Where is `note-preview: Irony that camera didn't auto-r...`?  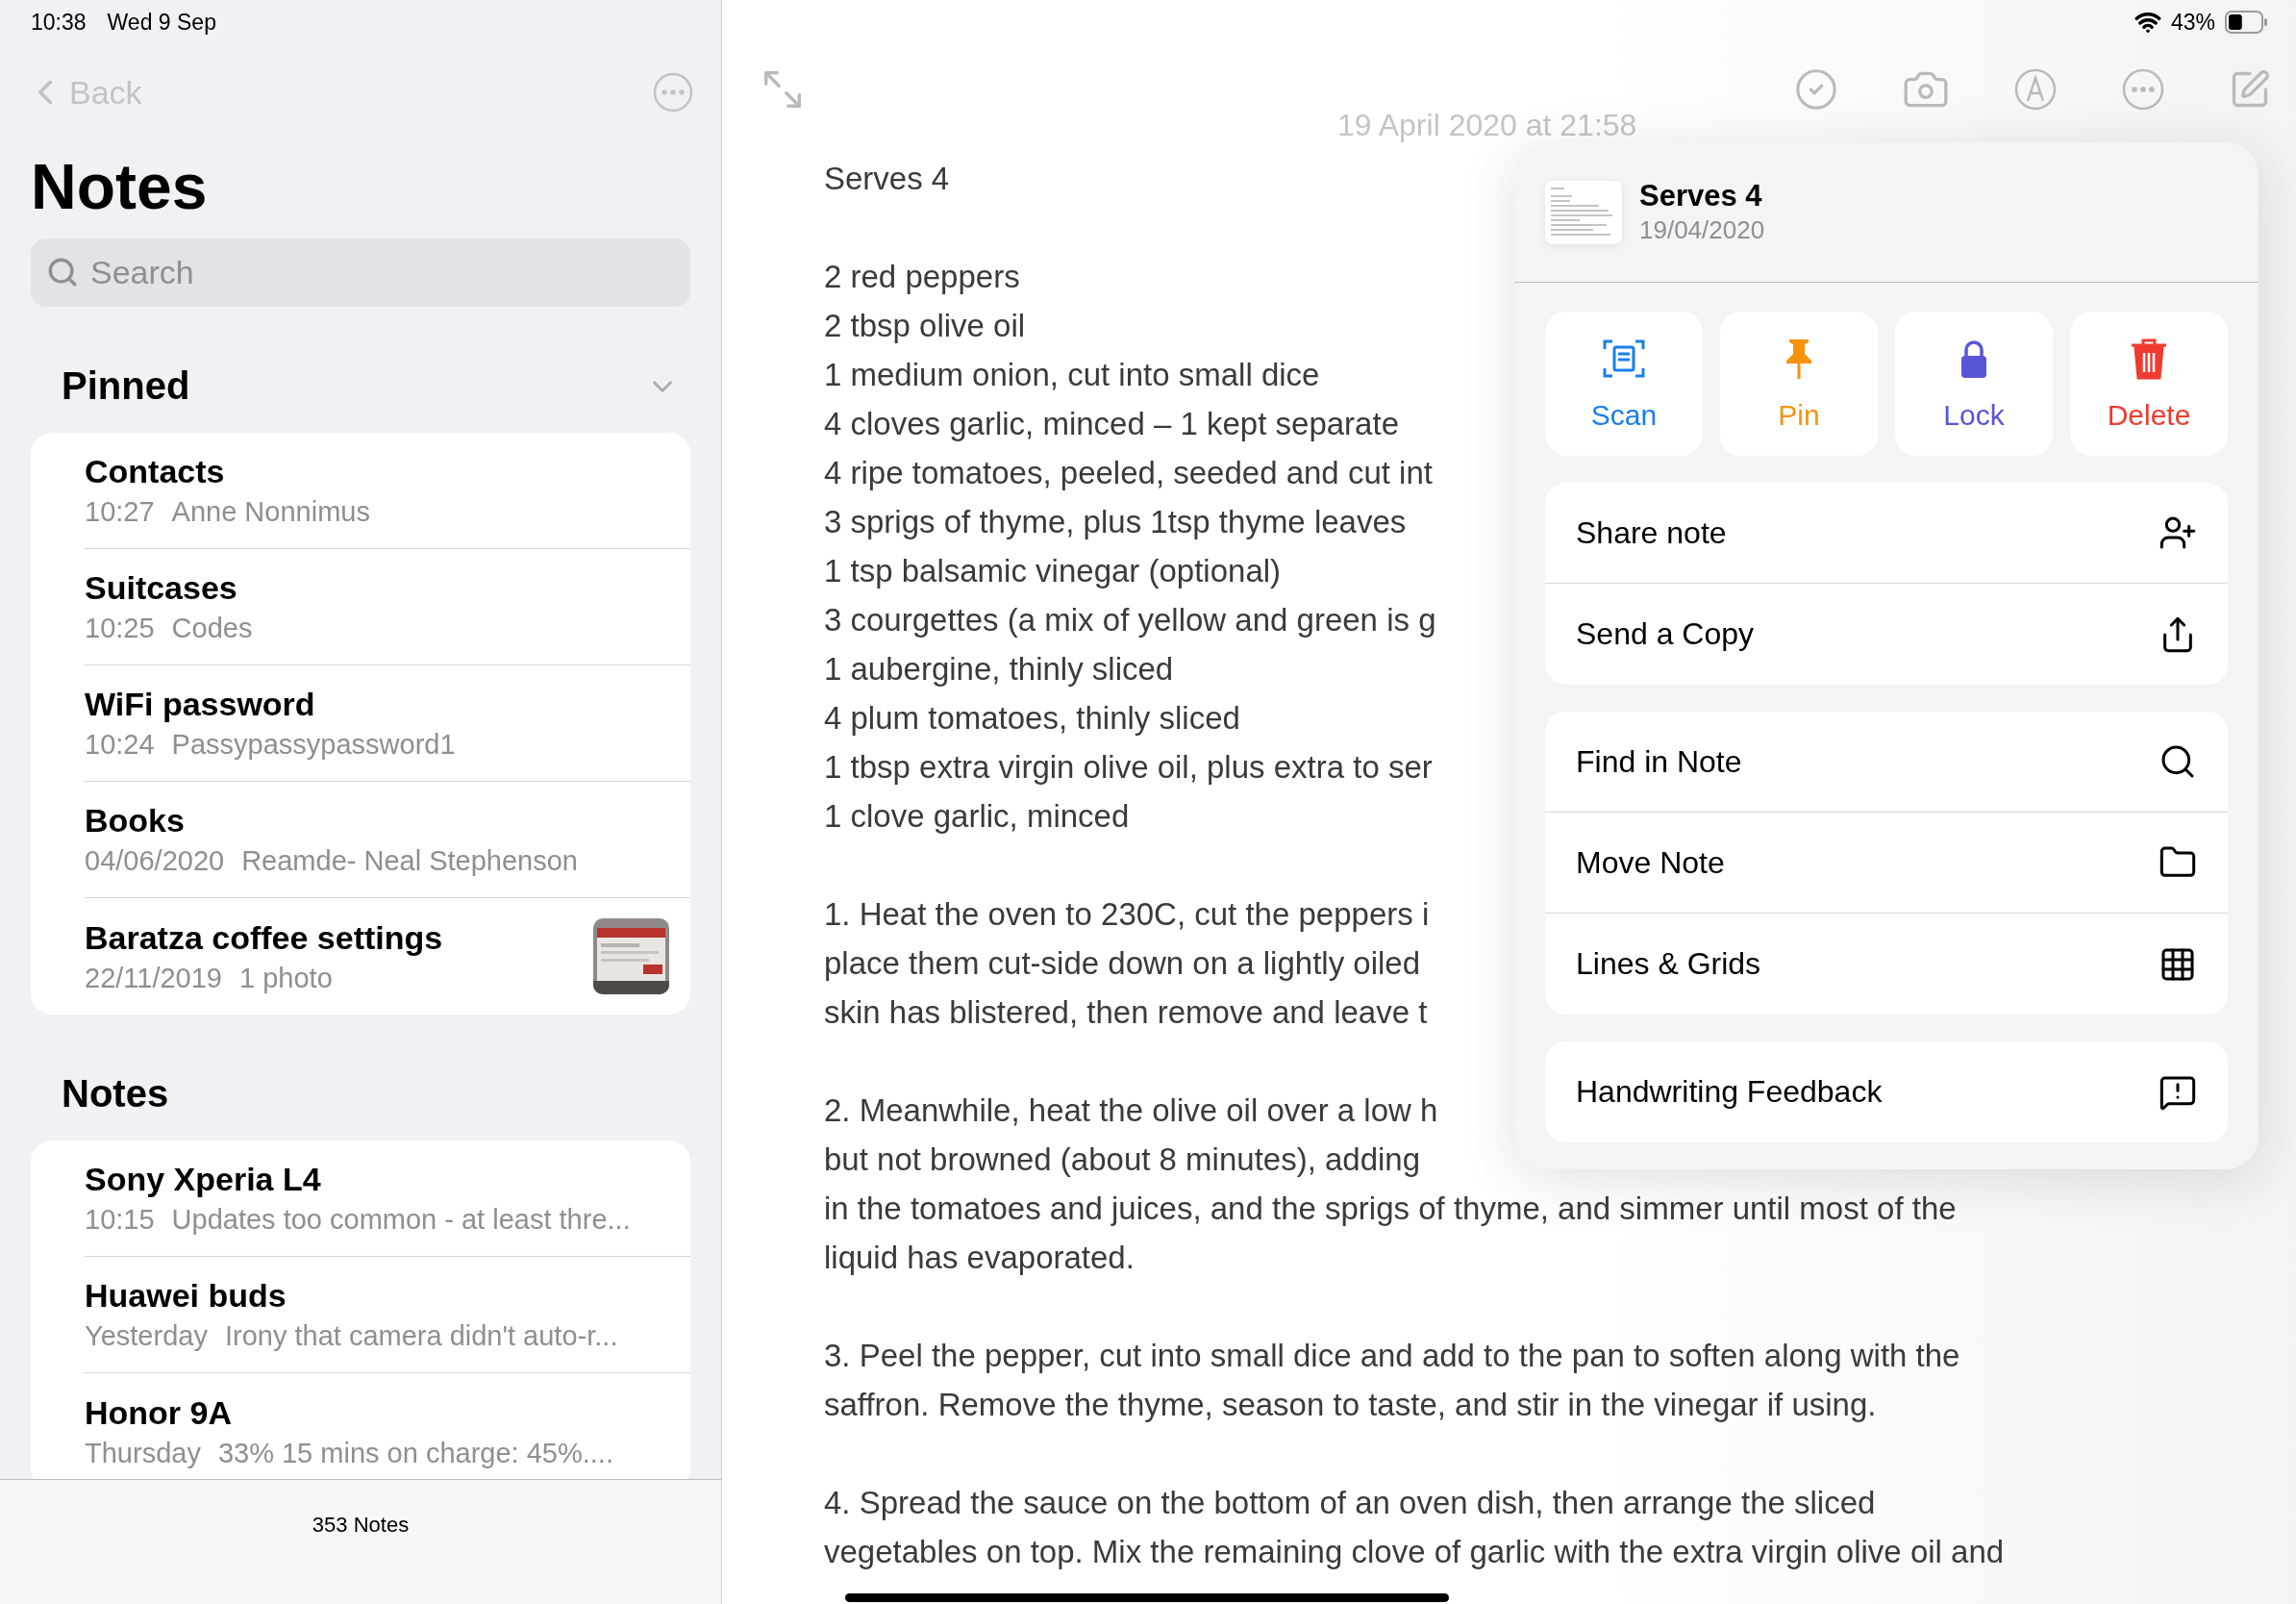 note-preview: Irony that camera didn't auto-r... is located at coordinates (421, 1336).